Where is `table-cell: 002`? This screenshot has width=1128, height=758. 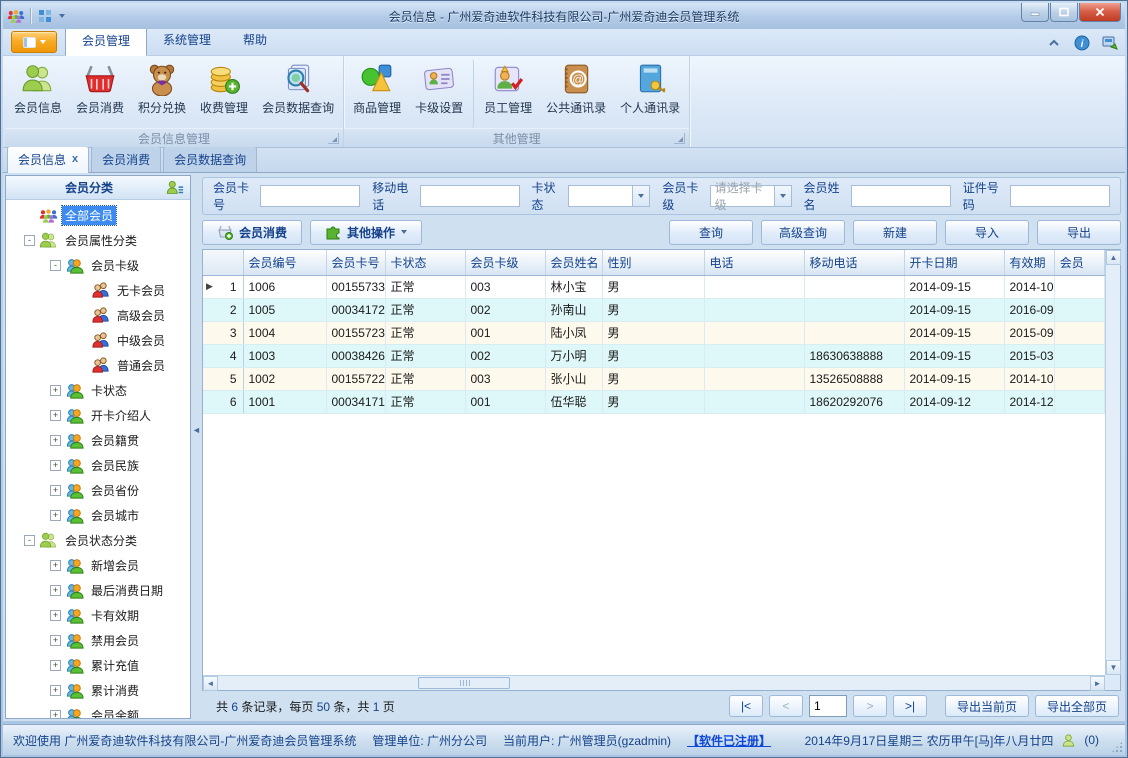
table-cell: 002 is located at coordinates (505, 310).